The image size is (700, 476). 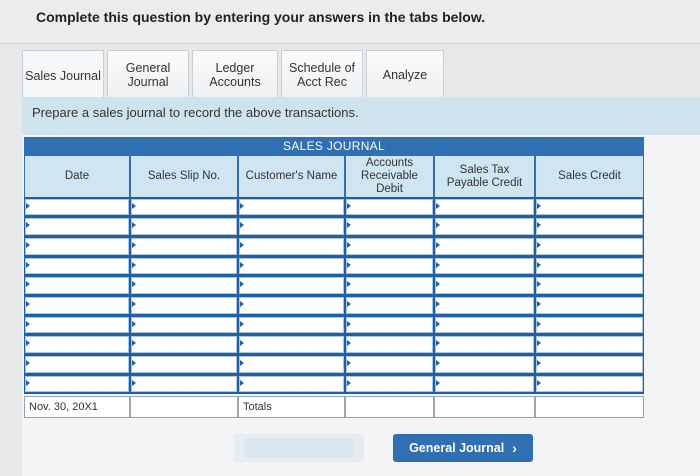 What do you see at coordinates (235, 74) in the screenshot?
I see `tab-ledger-accounts: Ledger Accounts` at bounding box center [235, 74].